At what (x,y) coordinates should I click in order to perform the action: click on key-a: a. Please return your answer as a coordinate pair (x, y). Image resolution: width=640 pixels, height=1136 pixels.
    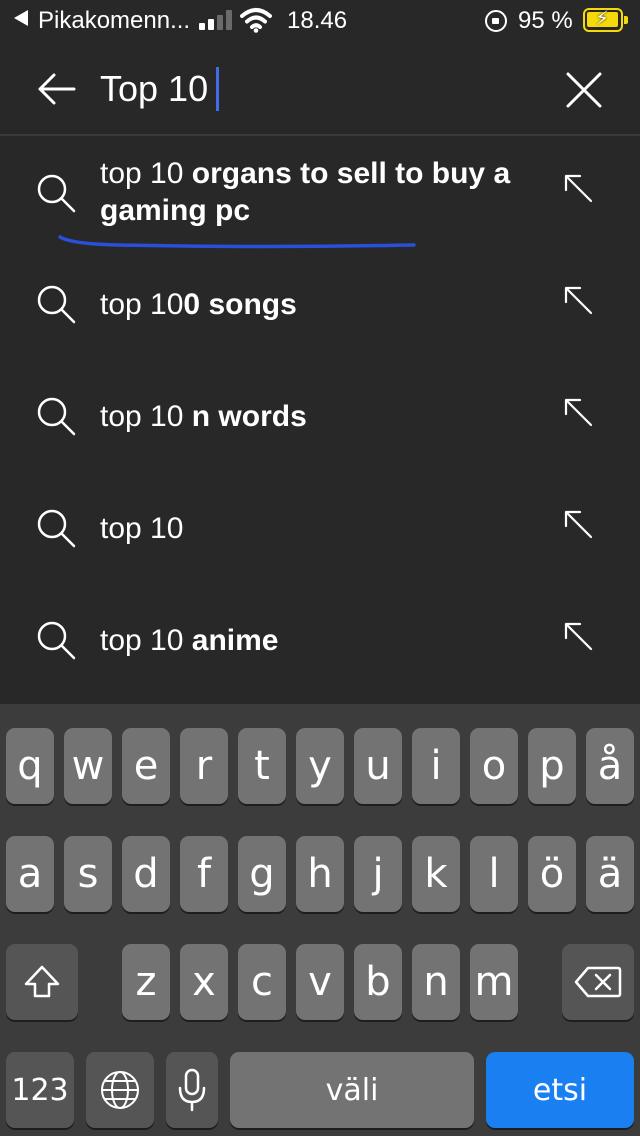
    Looking at the image, I should click on (30, 874).